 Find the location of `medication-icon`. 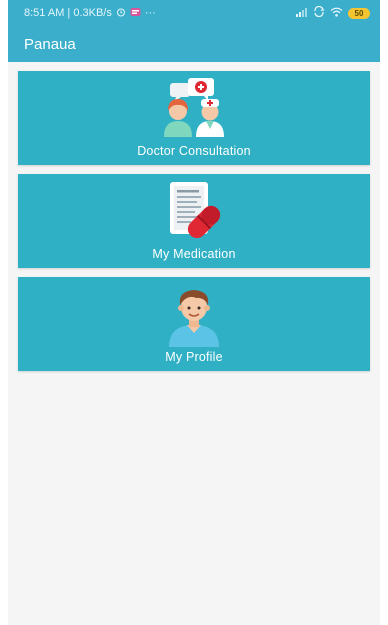

medication-icon is located at coordinates (194, 215).